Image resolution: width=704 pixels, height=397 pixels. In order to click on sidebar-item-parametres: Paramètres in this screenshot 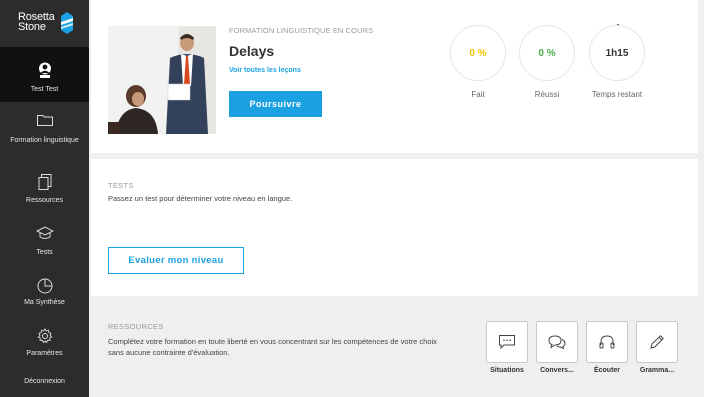, I will do `click(44, 341)`.